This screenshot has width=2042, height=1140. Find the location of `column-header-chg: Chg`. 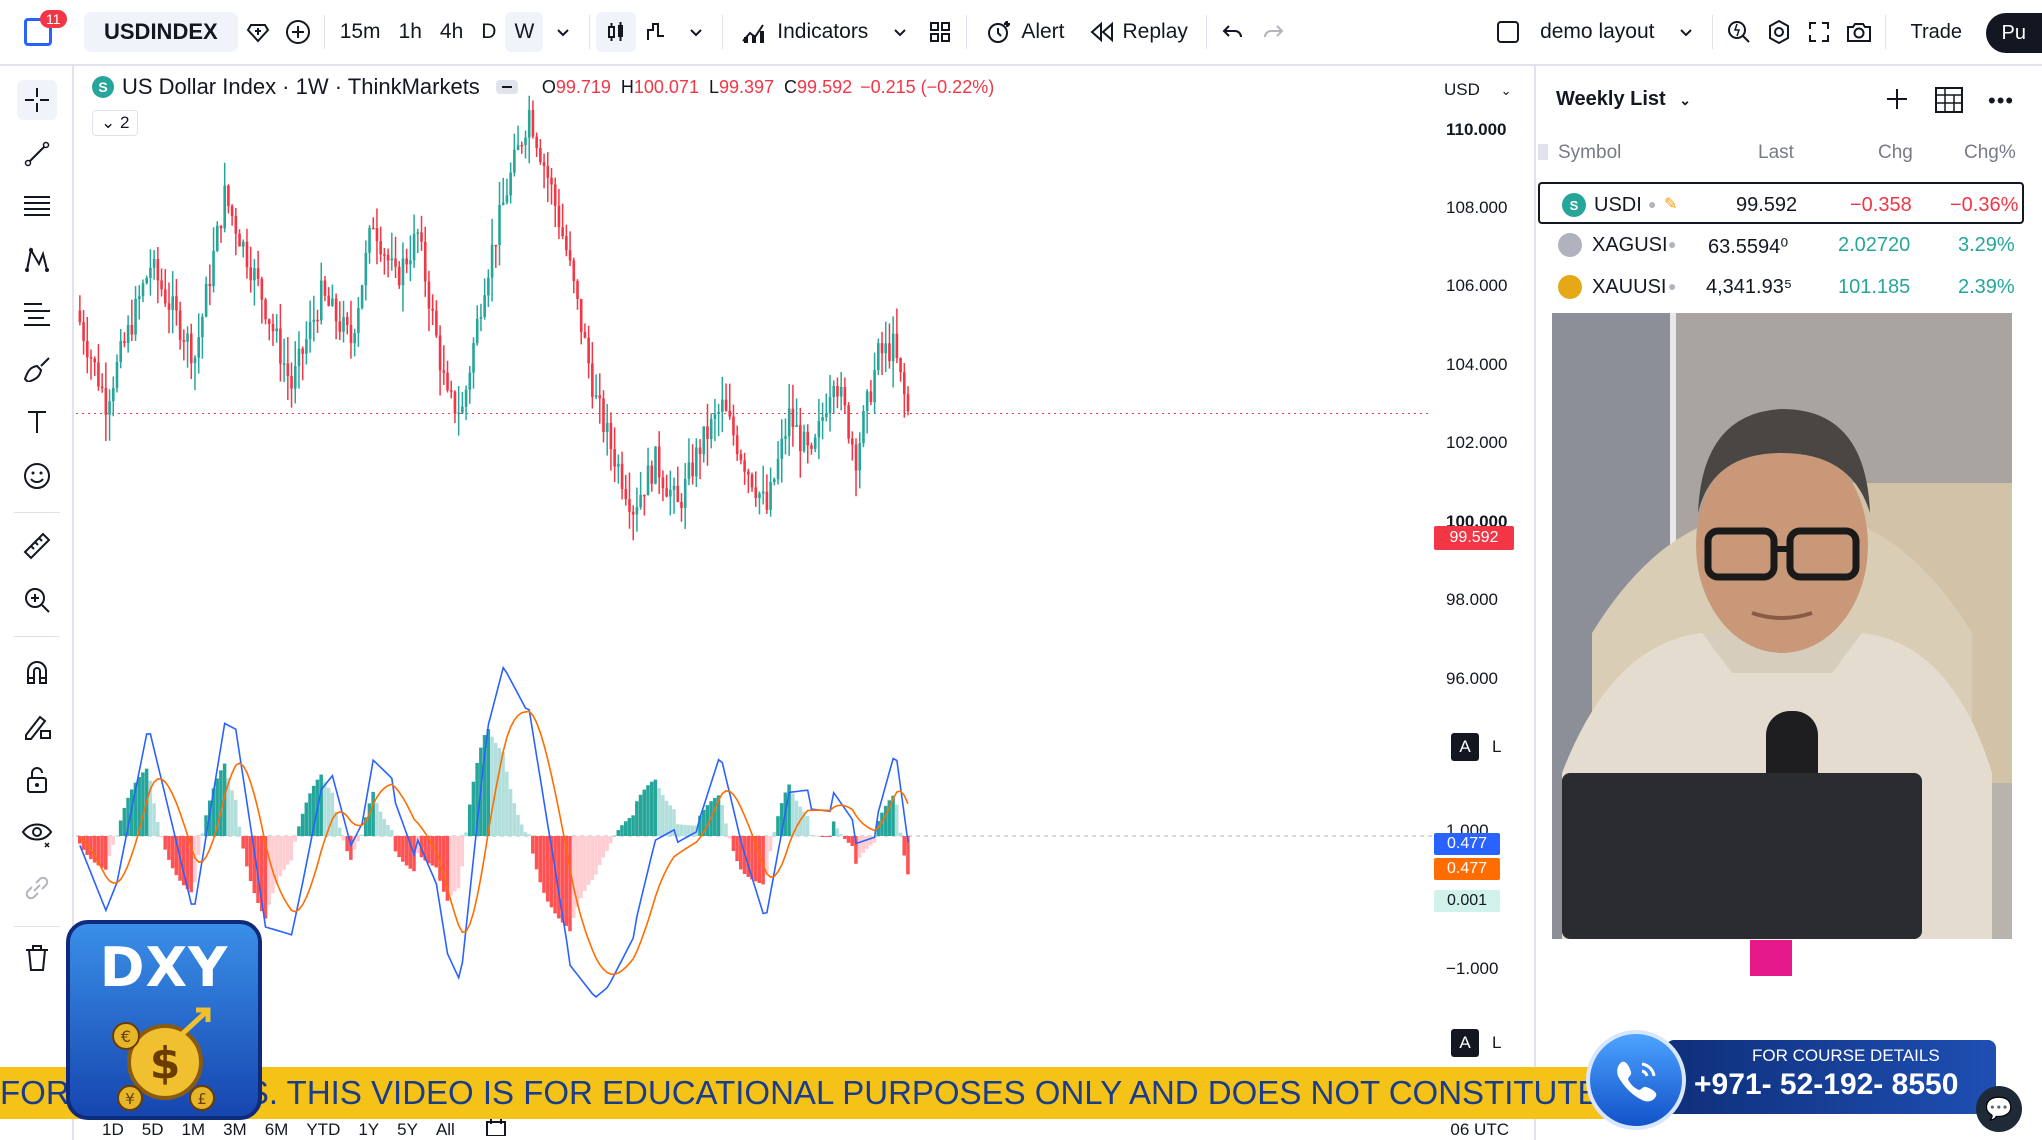

column-header-chg: Chg is located at coordinates (1895, 153).